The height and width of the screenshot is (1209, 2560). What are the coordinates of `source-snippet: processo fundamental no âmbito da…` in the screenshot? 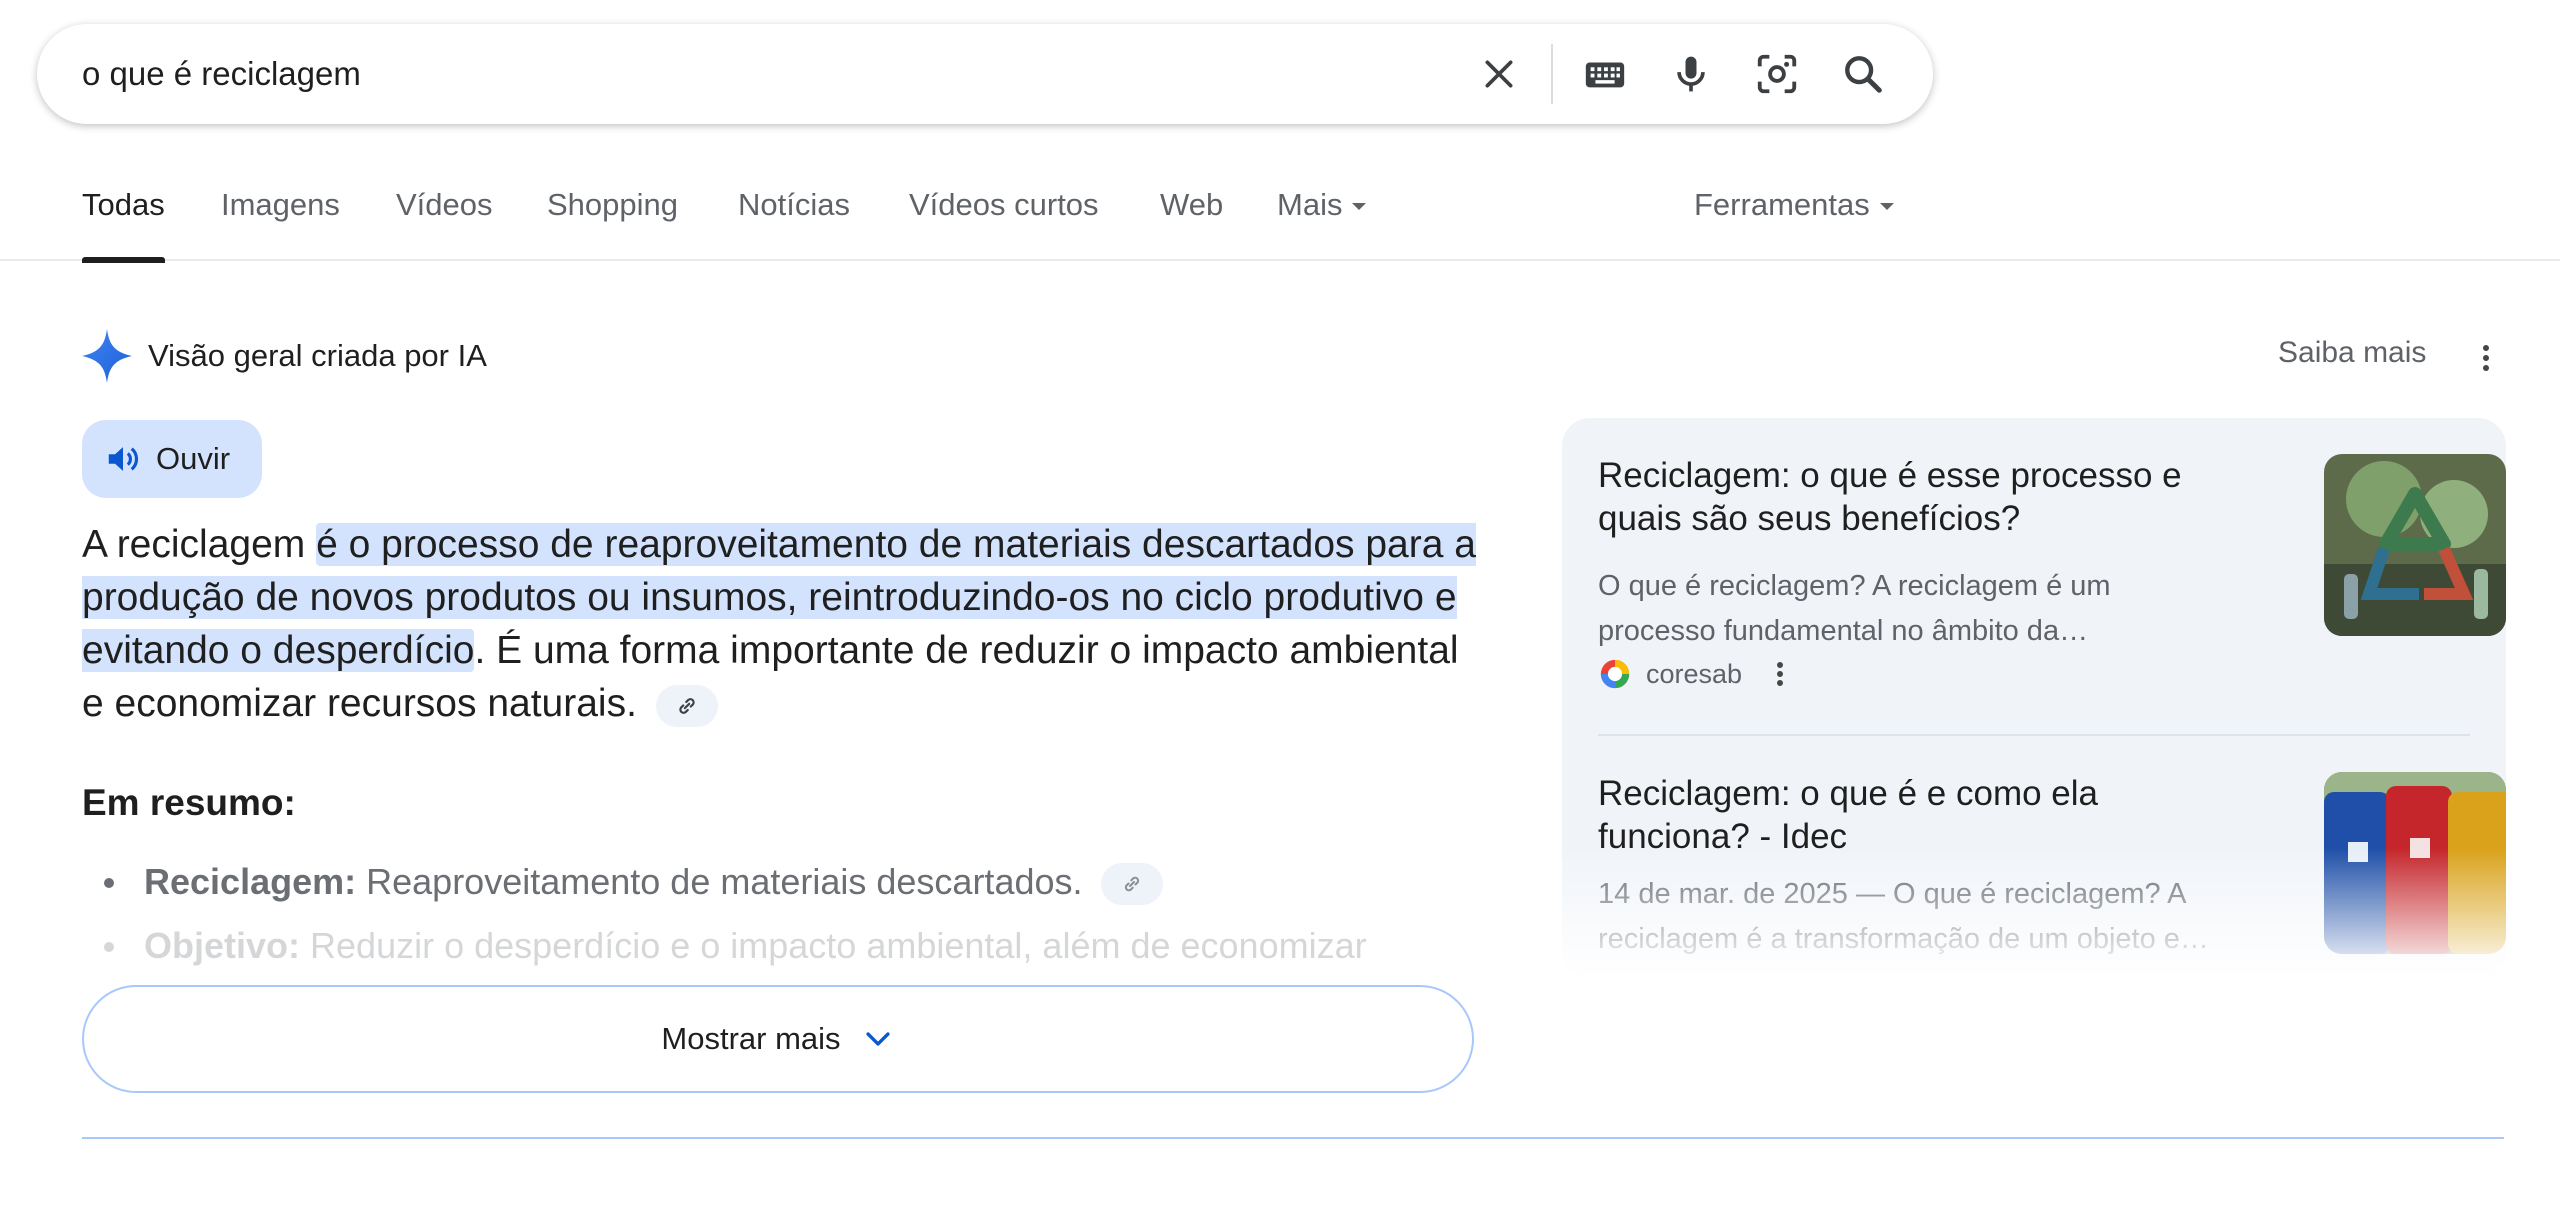 It's located at (1843, 631).